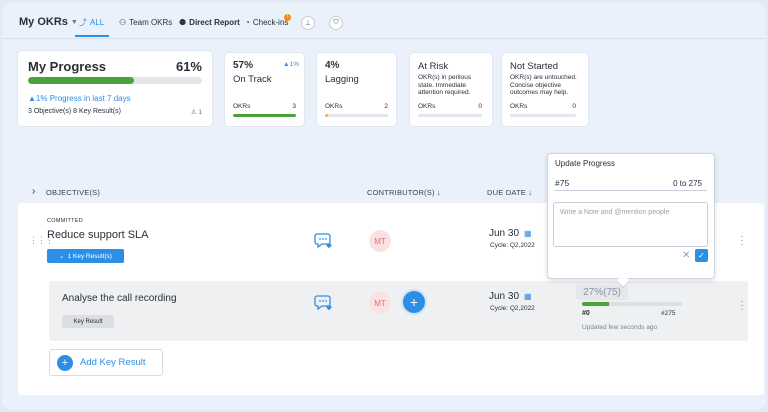 This screenshot has width=768, height=412. I want to click on on-track-okrs-count: 3, so click(294, 106).